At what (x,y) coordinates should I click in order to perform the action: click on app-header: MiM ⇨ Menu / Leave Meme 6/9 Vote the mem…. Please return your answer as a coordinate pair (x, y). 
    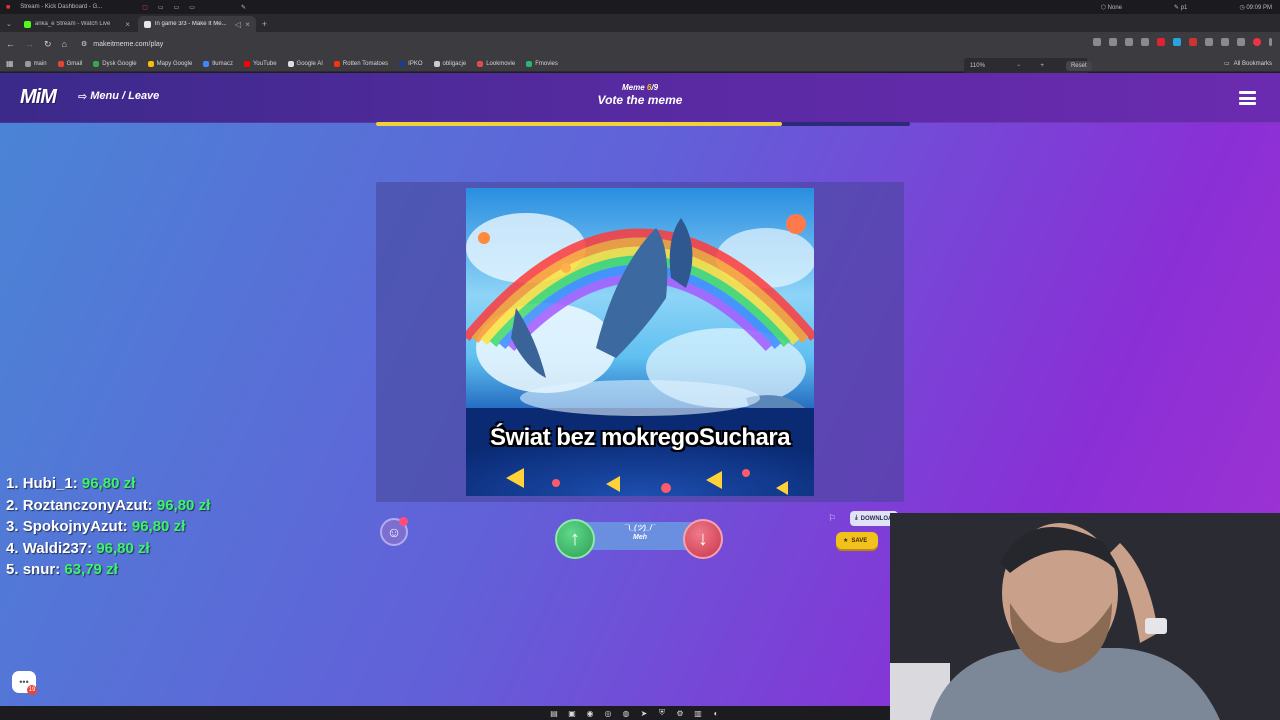
    Looking at the image, I should click on (640, 99).